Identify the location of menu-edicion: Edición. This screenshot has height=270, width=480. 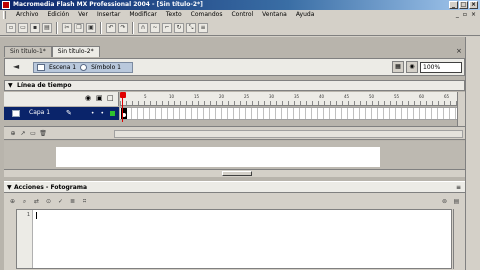
(58, 15).